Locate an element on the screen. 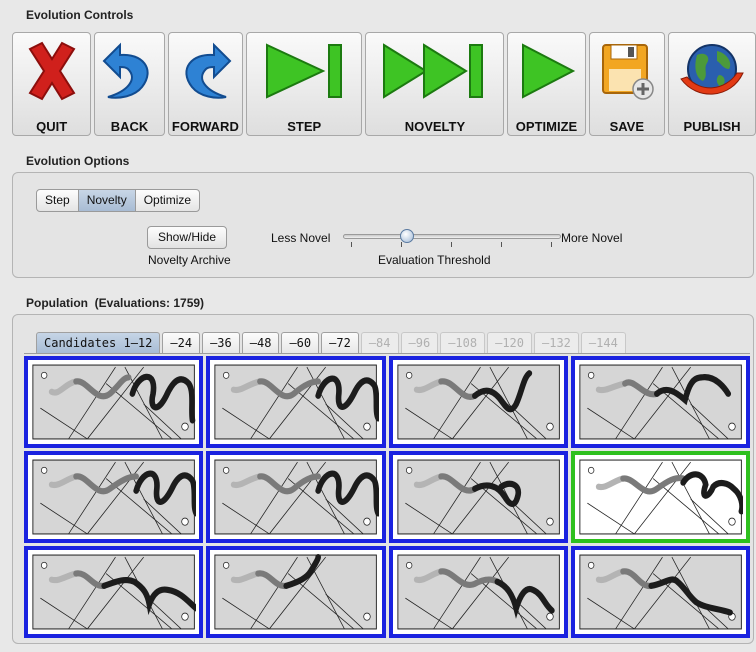 Image resolution: width=756 pixels, height=652 pixels. save-button: SAVE is located at coordinates (626, 84).